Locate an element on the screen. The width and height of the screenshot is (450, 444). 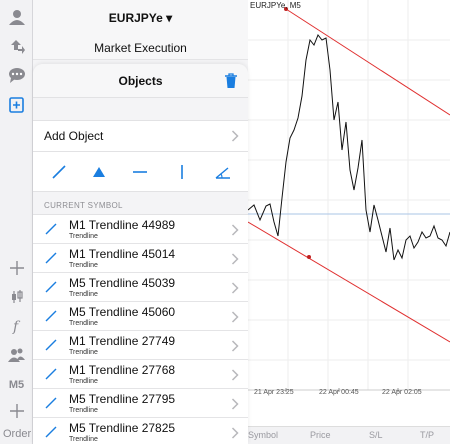
trade-table-header: Symbol Price S/L T/P is located at coordinates (349, 435).